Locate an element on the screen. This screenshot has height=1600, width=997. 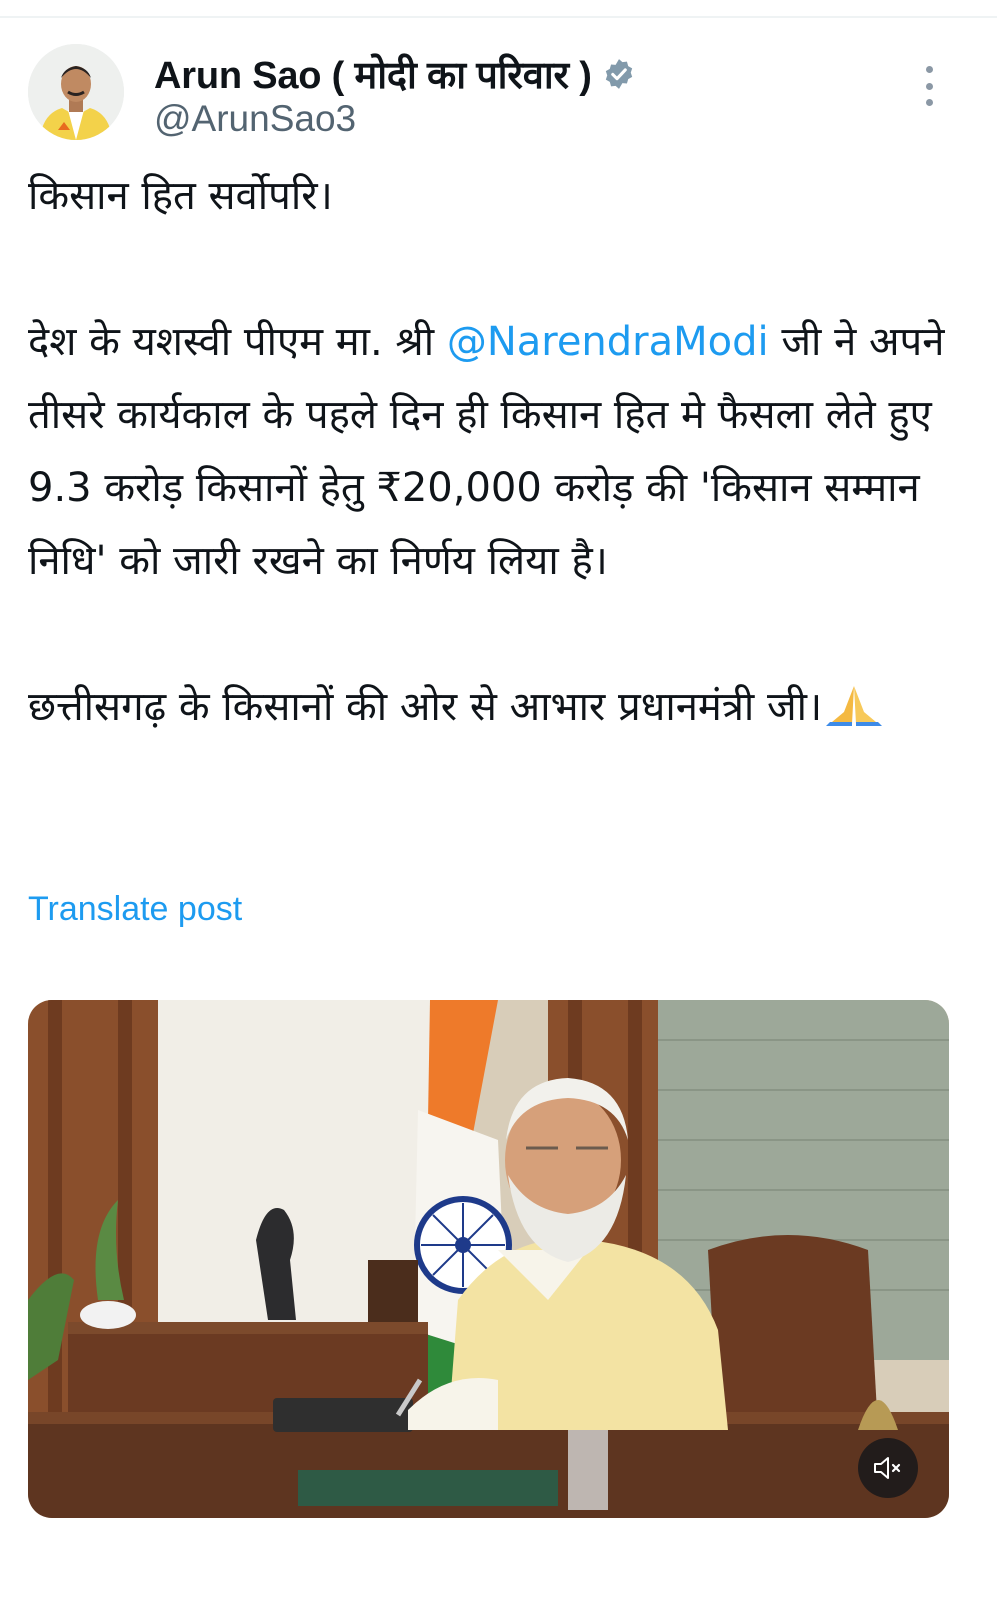
translate-post-link: Translate post is located at coordinates (135, 909).